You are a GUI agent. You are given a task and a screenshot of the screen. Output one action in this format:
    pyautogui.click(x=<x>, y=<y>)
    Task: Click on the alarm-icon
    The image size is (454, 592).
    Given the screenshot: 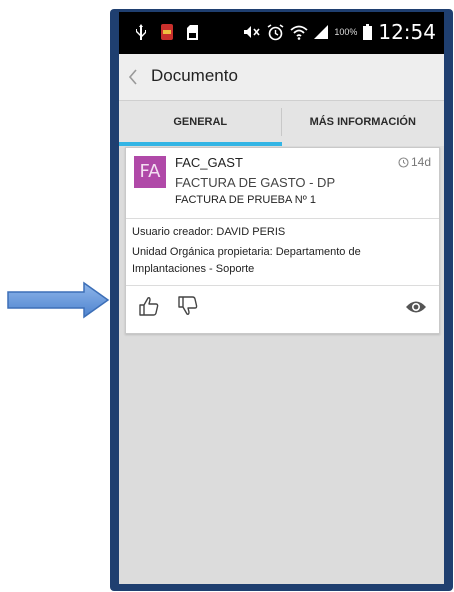 What is the action you would take?
    pyautogui.click(x=275, y=31)
    